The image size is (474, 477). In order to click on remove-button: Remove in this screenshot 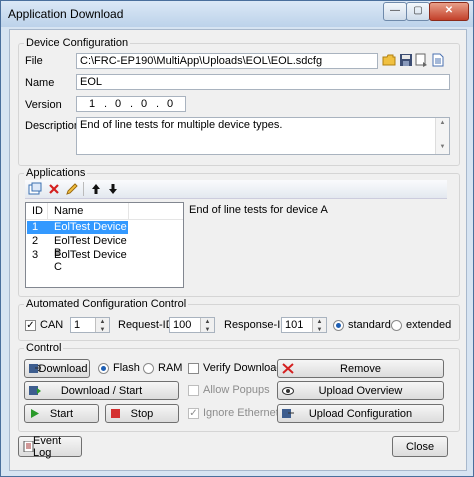, I will do `click(360, 368)`.